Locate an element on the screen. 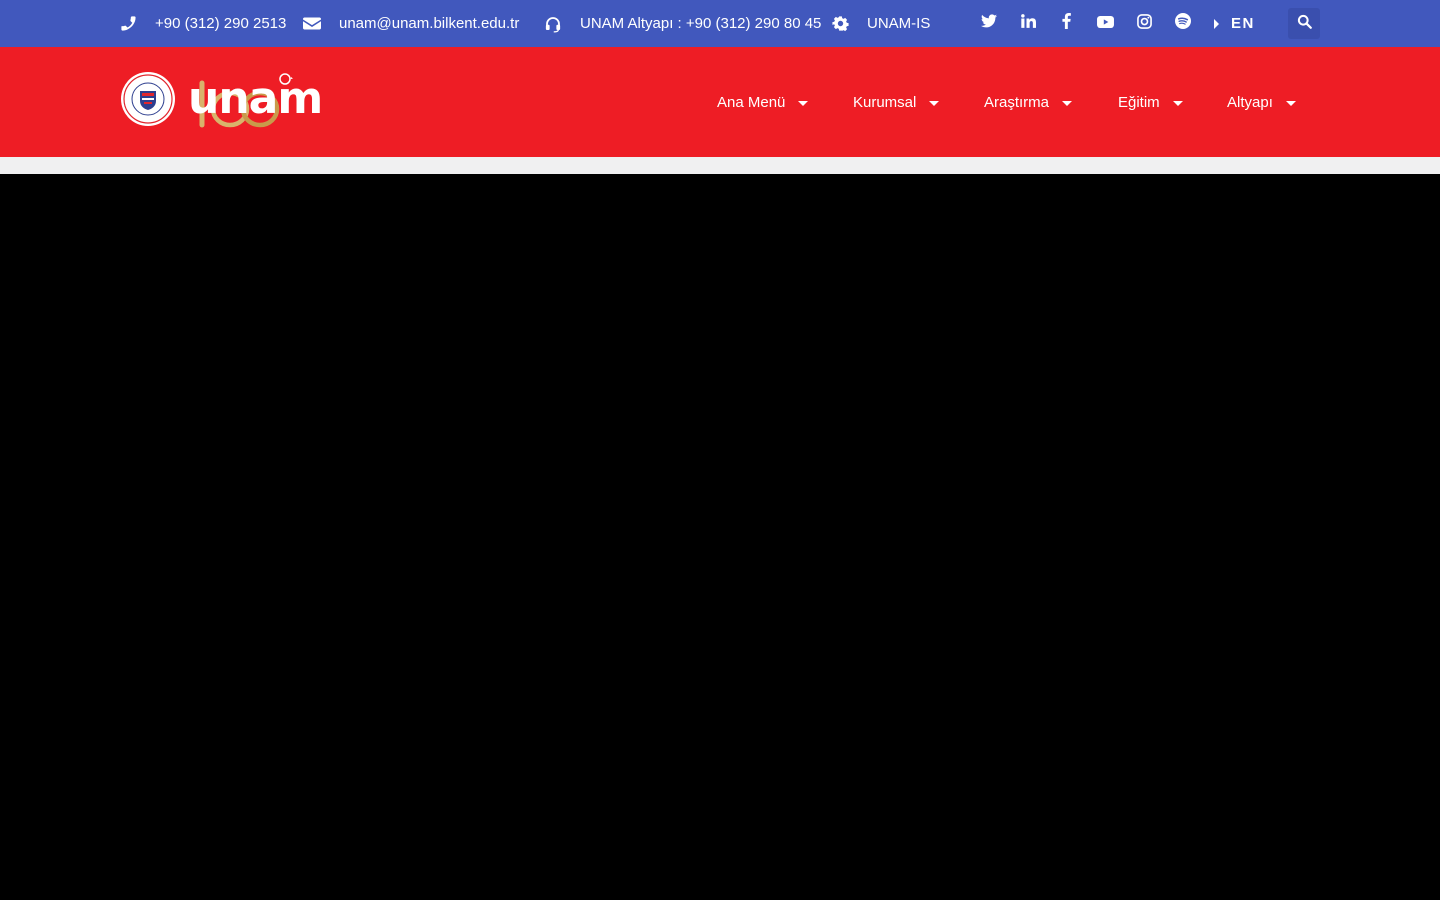 The height and width of the screenshot is (900, 1440). spotify-icon is located at coordinates (1183, 23).